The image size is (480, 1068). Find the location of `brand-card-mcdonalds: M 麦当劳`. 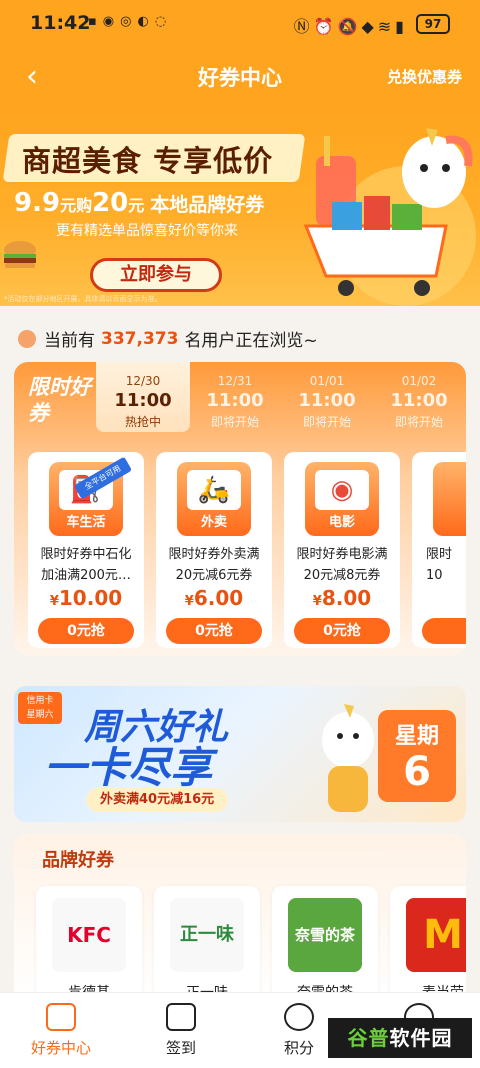

brand-card-mcdonalds: M 麦当劳 is located at coordinates (428, 945).